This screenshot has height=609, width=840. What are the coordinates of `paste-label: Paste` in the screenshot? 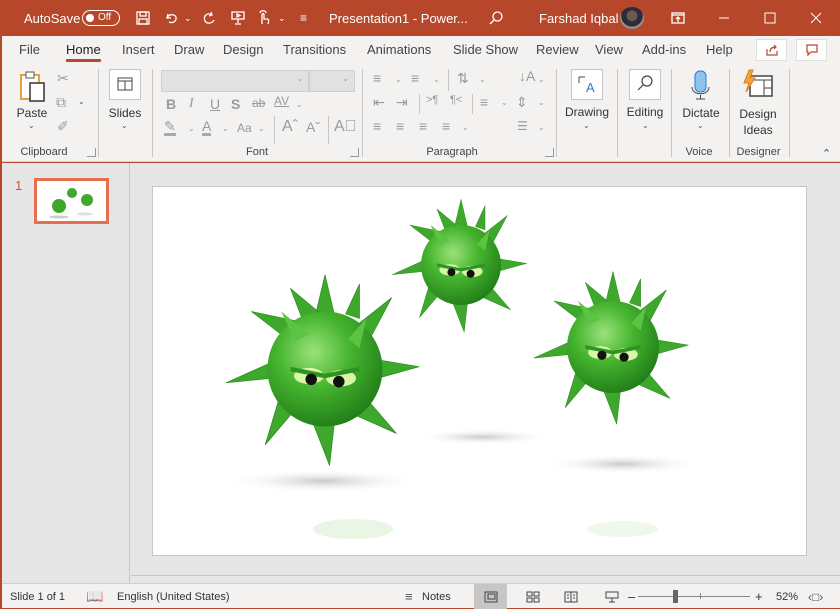 It's located at (32, 113).